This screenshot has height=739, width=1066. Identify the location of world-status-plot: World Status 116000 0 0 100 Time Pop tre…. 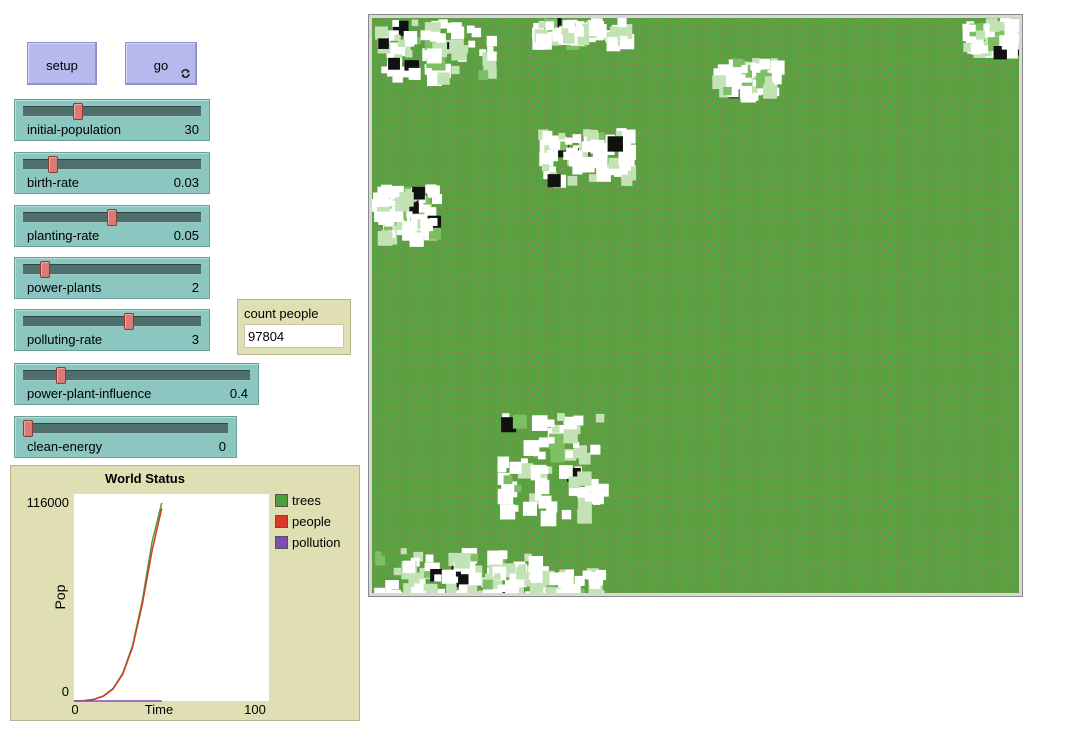
(185, 593).